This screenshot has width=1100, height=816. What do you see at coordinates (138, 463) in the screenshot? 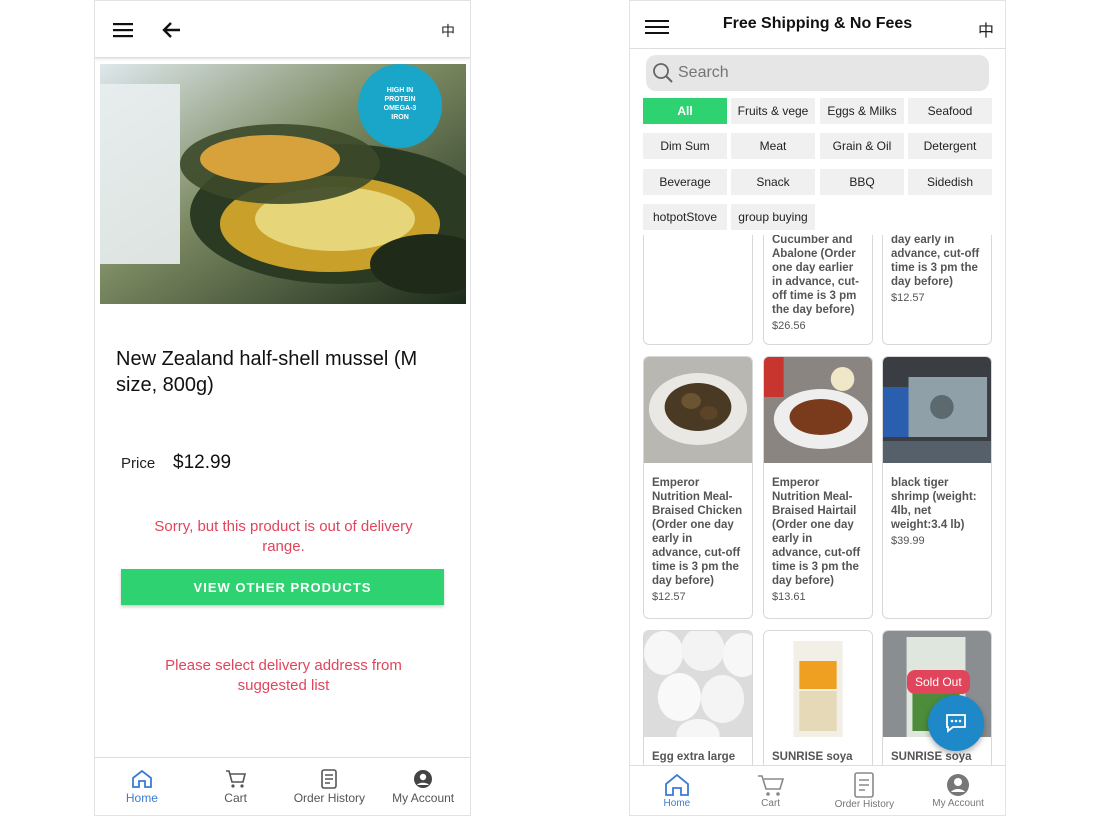
I see `price-label: Price` at bounding box center [138, 463].